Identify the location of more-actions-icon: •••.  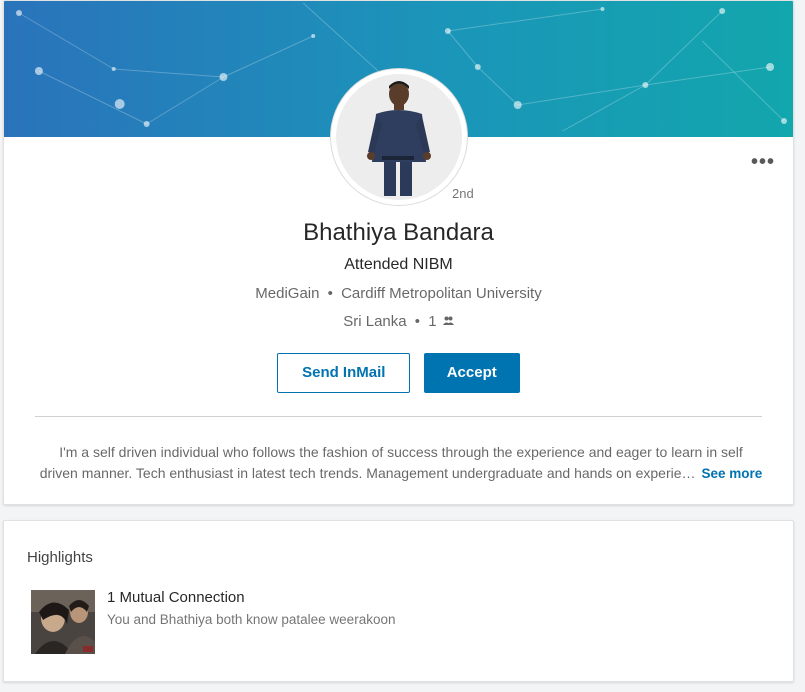
(763, 162).